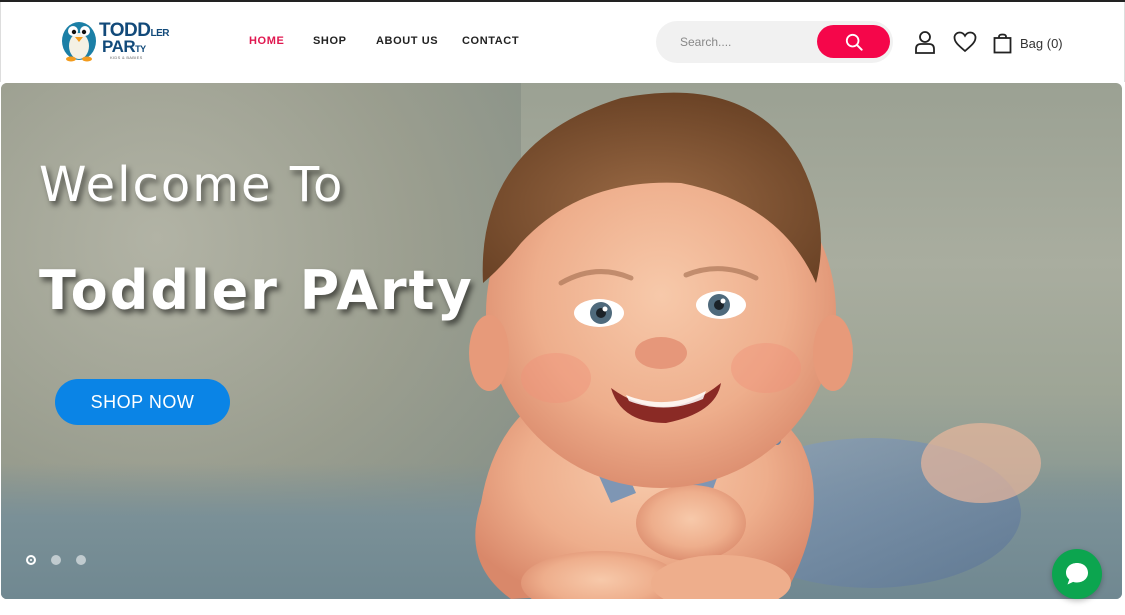 This screenshot has width=1125, height=615. Describe the element at coordinates (266, 41) in the screenshot. I see `nav-home: HOME` at that location.